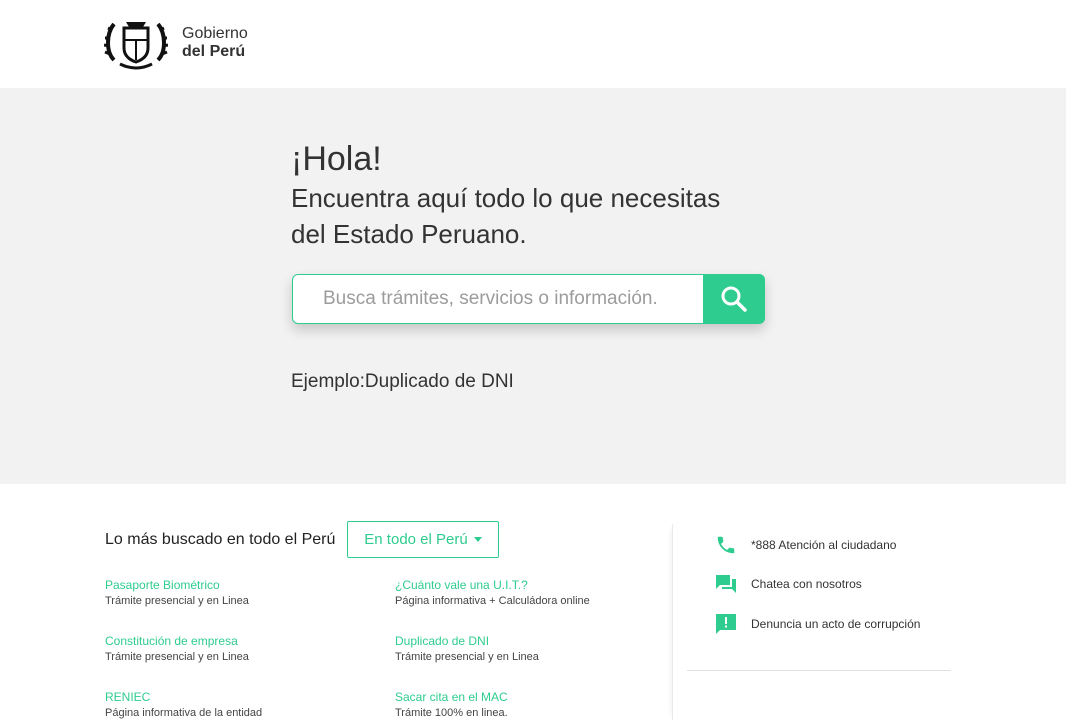 This screenshot has width=1066, height=720. What do you see at coordinates (726, 584) in the screenshot?
I see `chat-icon` at bounding box center [726, 584].